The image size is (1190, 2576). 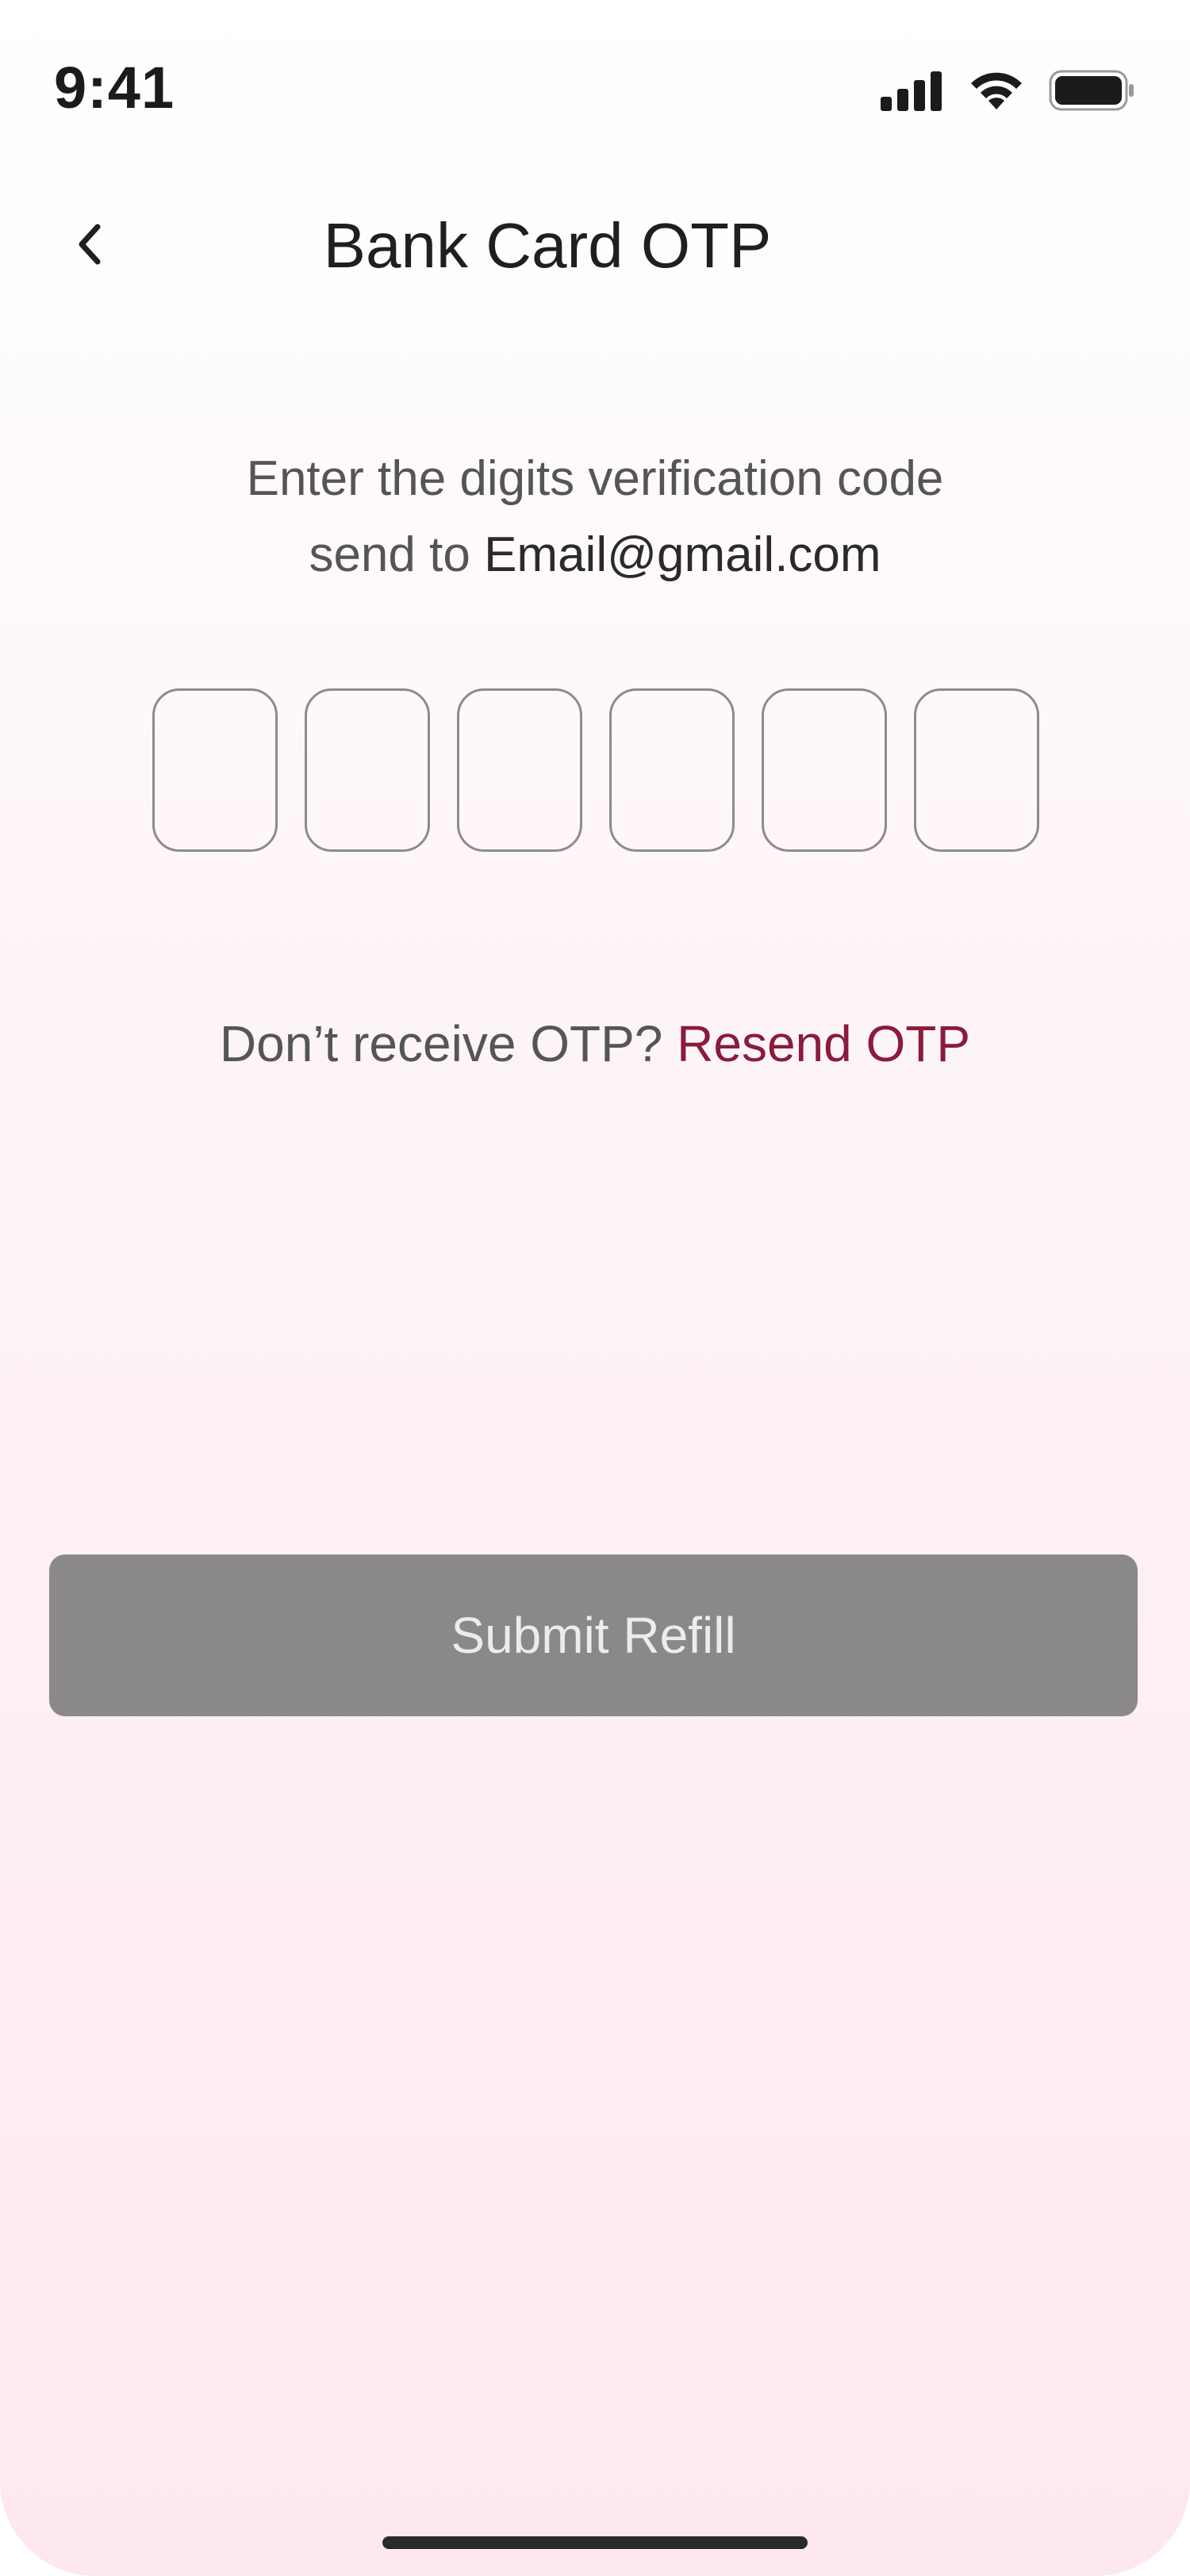 I want to click on otp-input-group, so click(x=595, y=770).